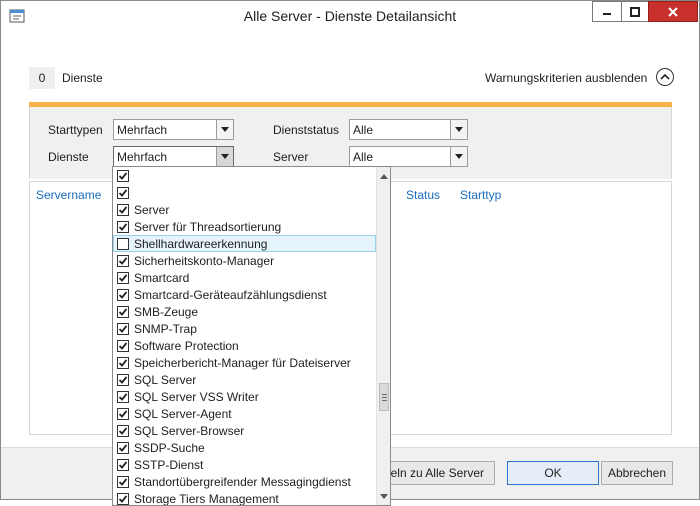 This screenshot has height=506, width=700. Describe the element at coordinates (230, 295) in the screenshot. I see `dropdown-item-label: Smartcard-Geräteaufzählungsdienst` at that location.